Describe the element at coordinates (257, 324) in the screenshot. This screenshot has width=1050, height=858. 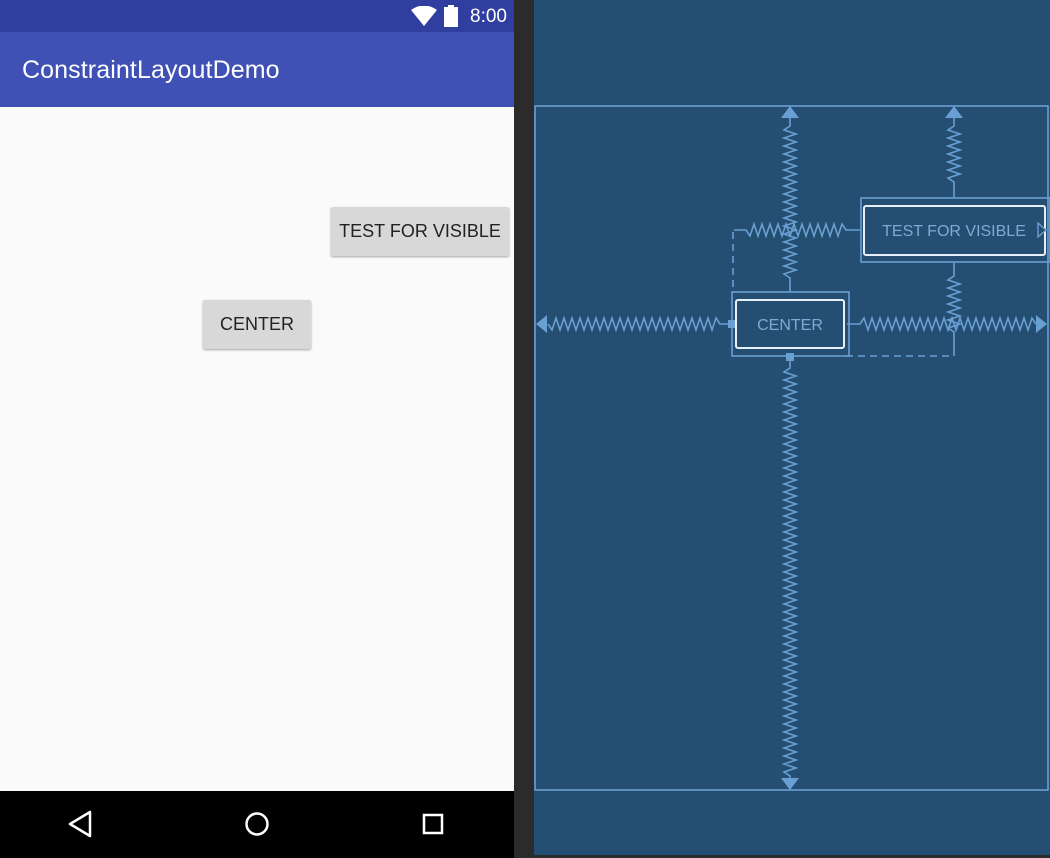
I see `center-button: CENTER` at that location.